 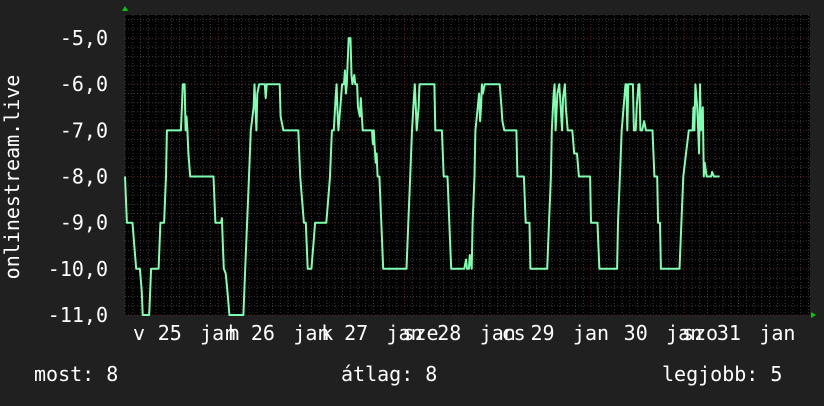 I want to click on stat-legjobb: legjobb: 5, so click(x=722, y=374).